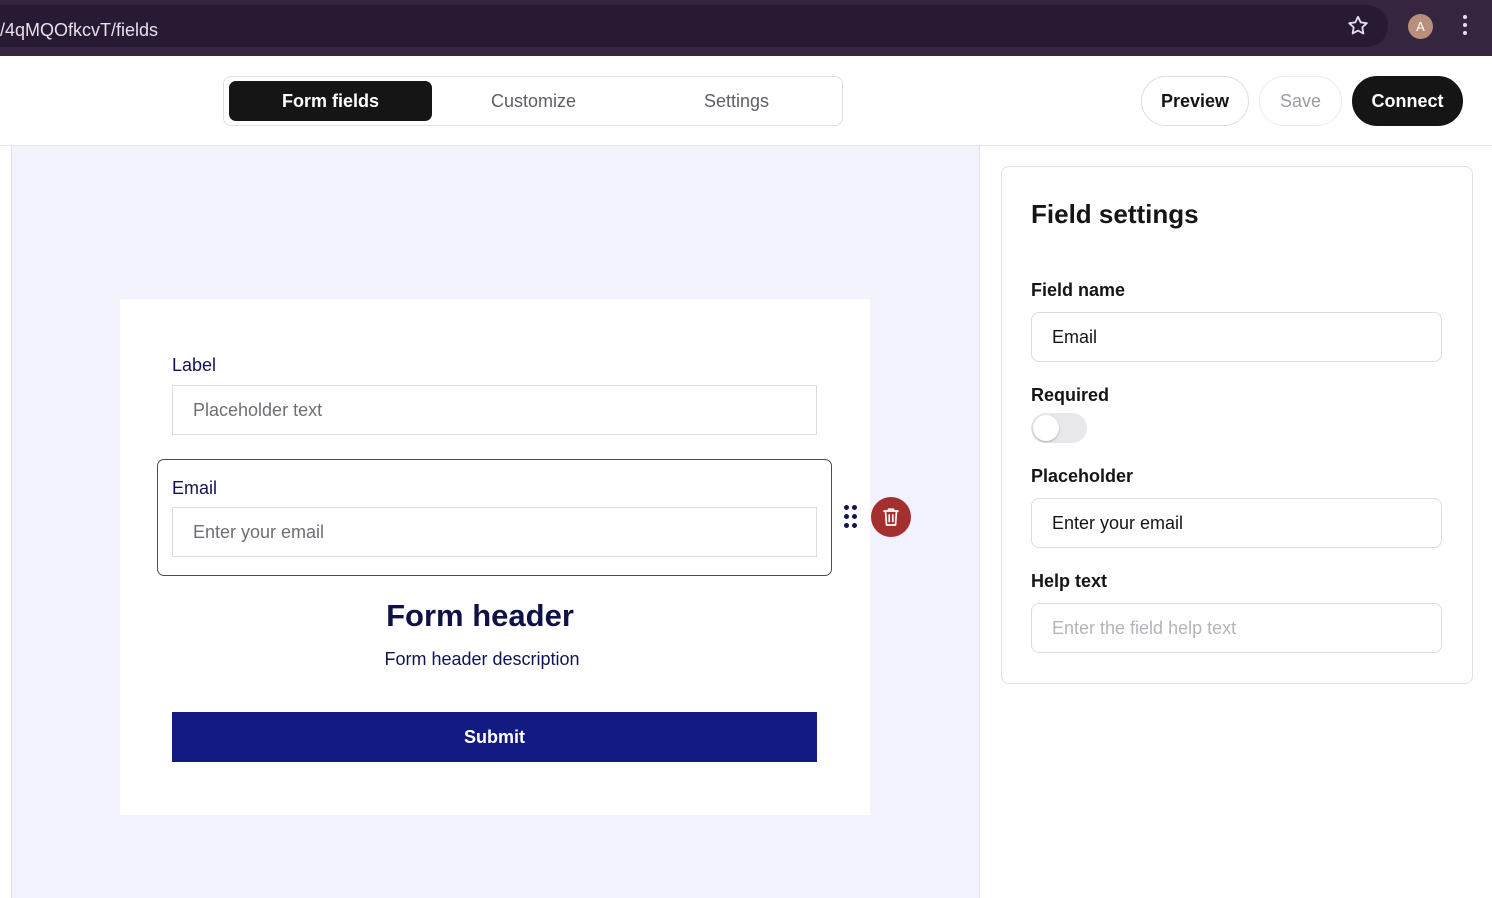 This screenshot has height=898, width=1492. What do you see at coordinates (1046, 428) in the screenshot?
I see `toggle-knob` at bounding box center [1046, 428].